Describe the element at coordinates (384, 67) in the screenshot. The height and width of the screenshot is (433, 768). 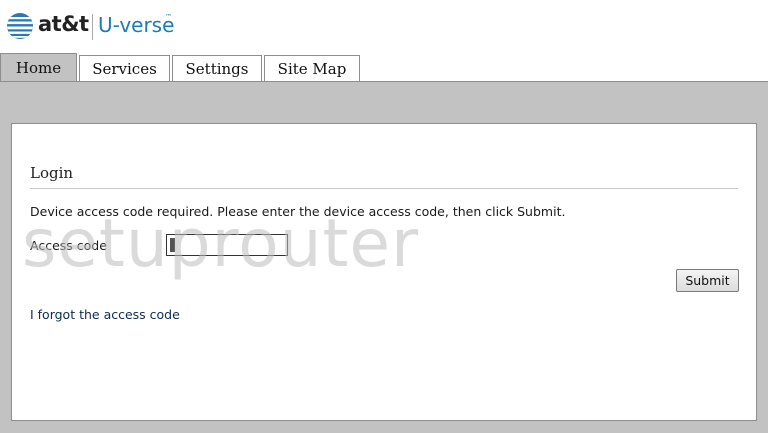
I see `tab-bar: Home Services Settings Site Map` at that location.